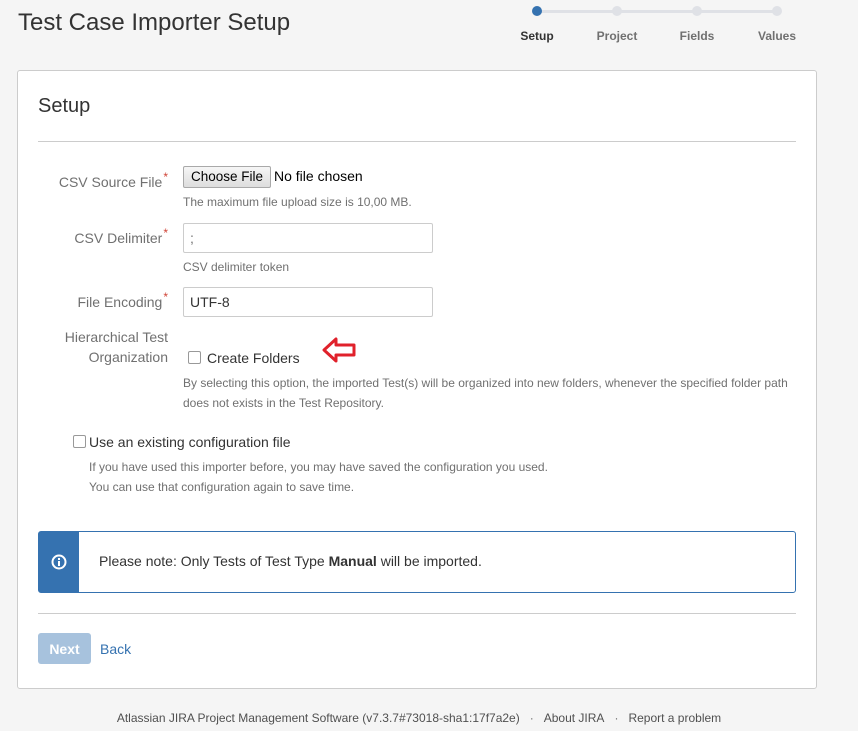 This screenshot has height=731, width=858. Describe the element at coordinates (777, 36) in the screenshot. I see `tracker-label-values: Values` at that location.